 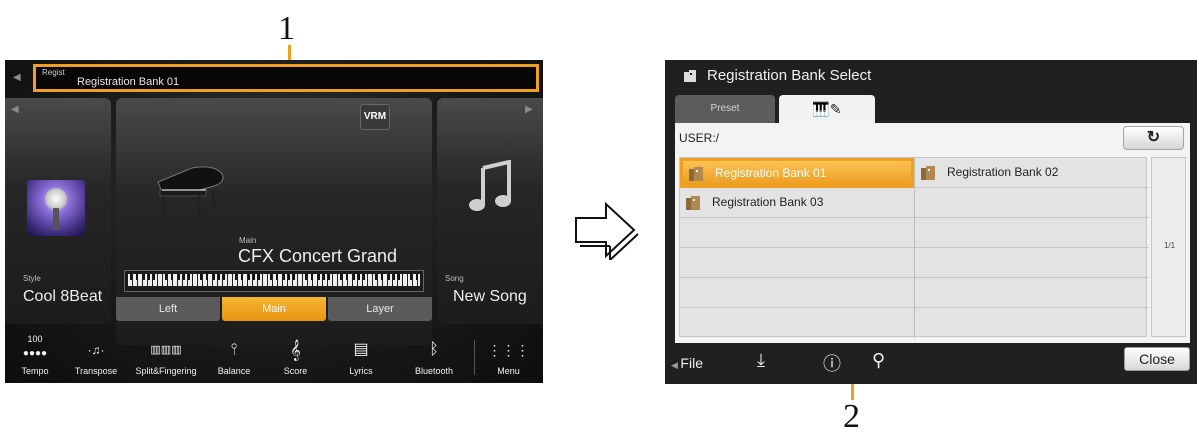 I want to click on bluetooth-button: ᛒ Bluetooth, so click(x=434, y=355).